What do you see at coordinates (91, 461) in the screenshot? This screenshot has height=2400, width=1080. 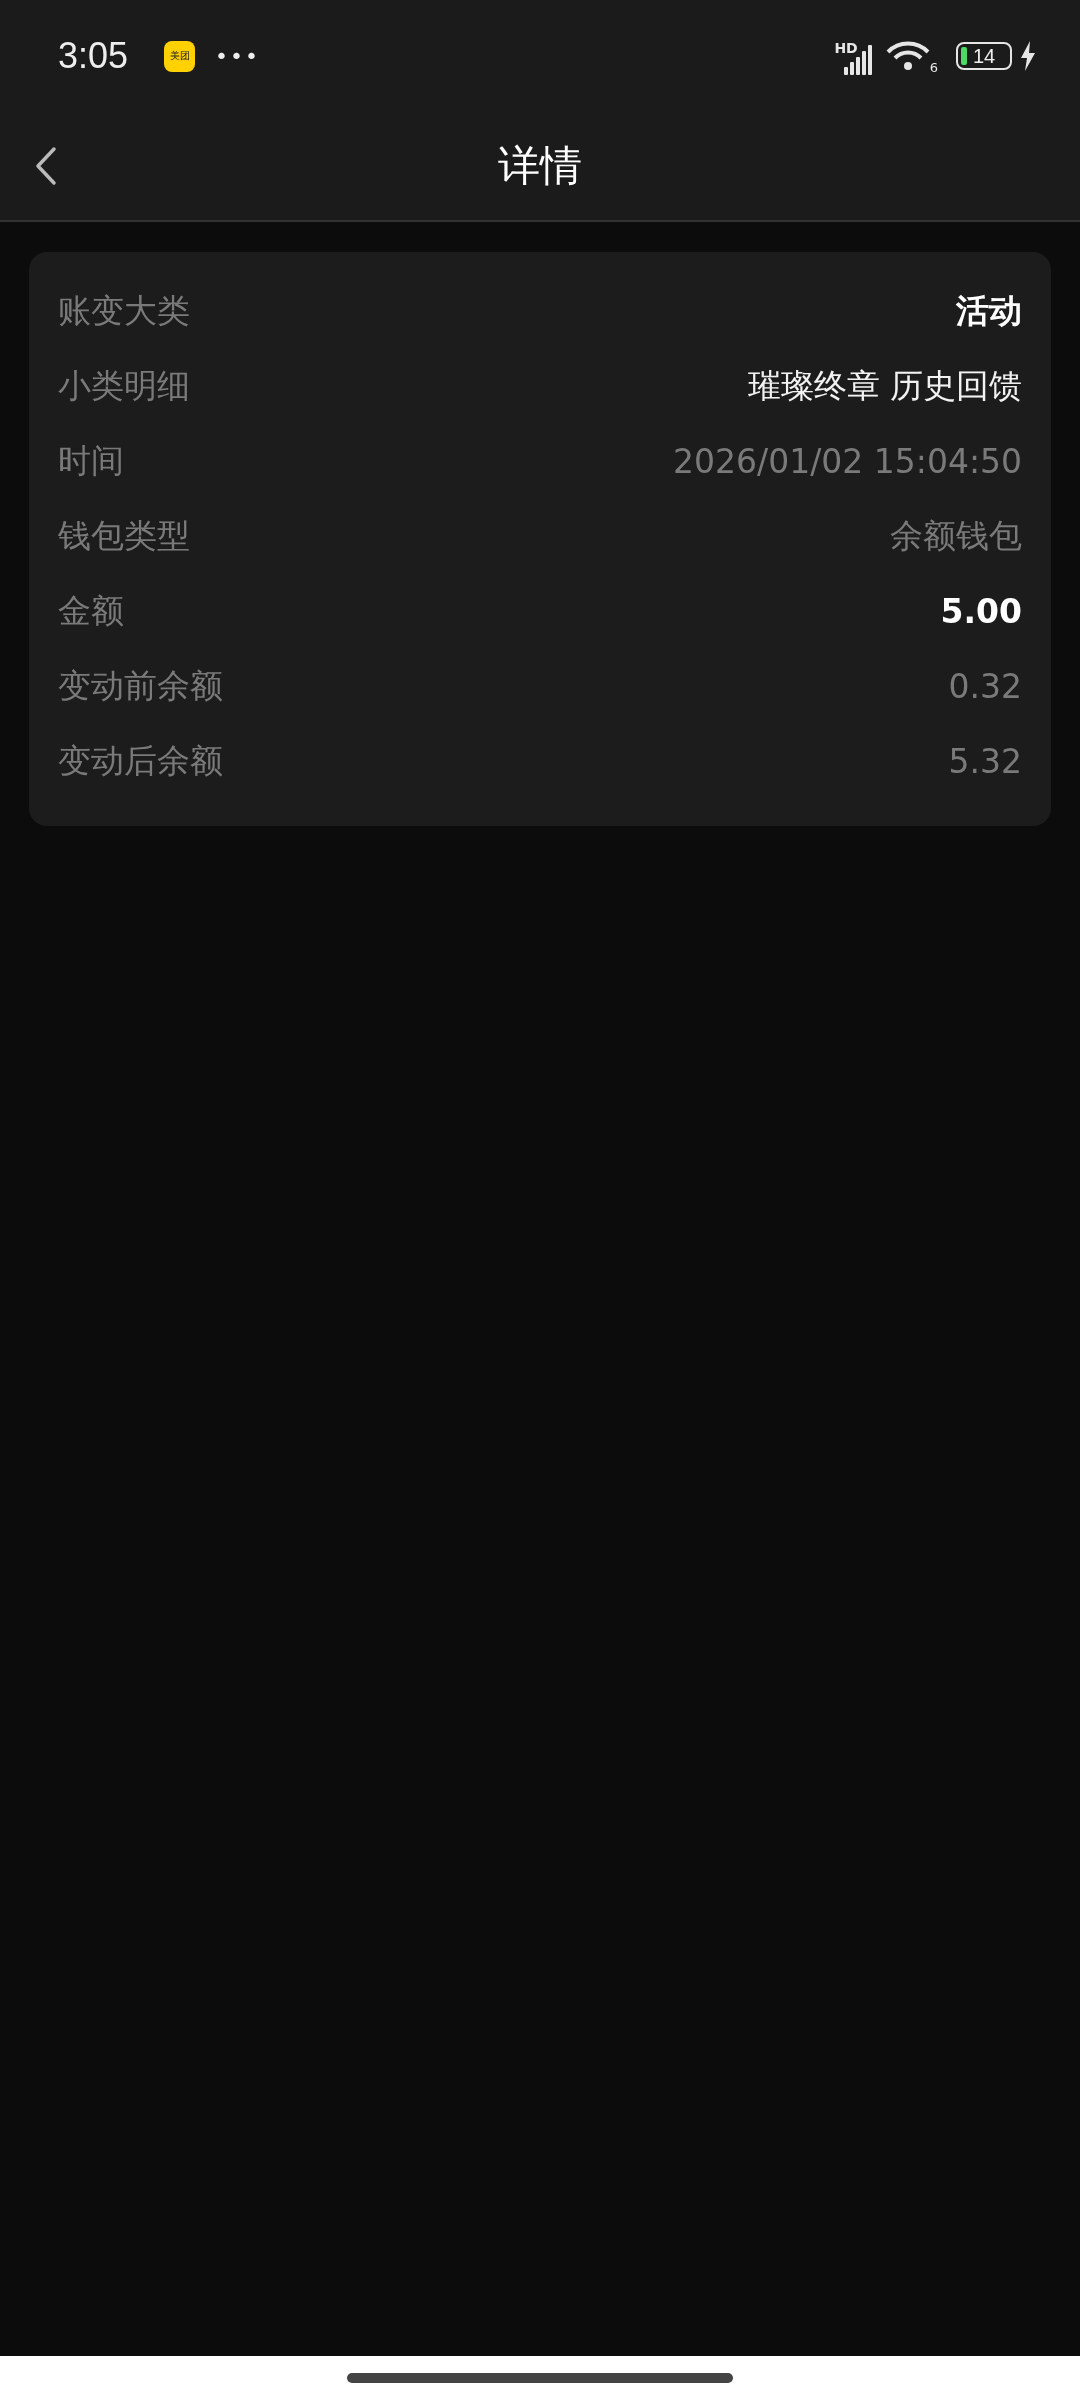 I see `field-label: 时间` at bounding box center [91, 461].